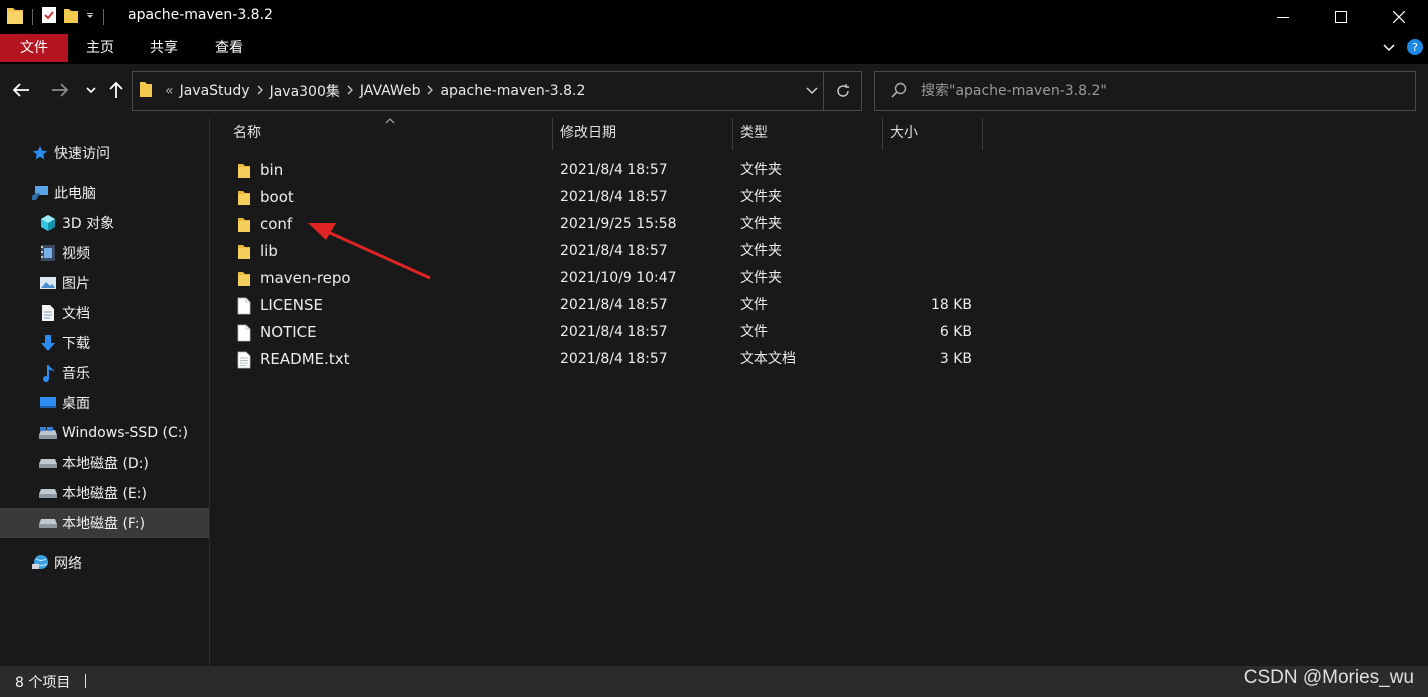 This screenshot has width=1428, height=697. I want to click on sidebar-item-drive-d: 本地磁盘 (D:), so click(104, 463).